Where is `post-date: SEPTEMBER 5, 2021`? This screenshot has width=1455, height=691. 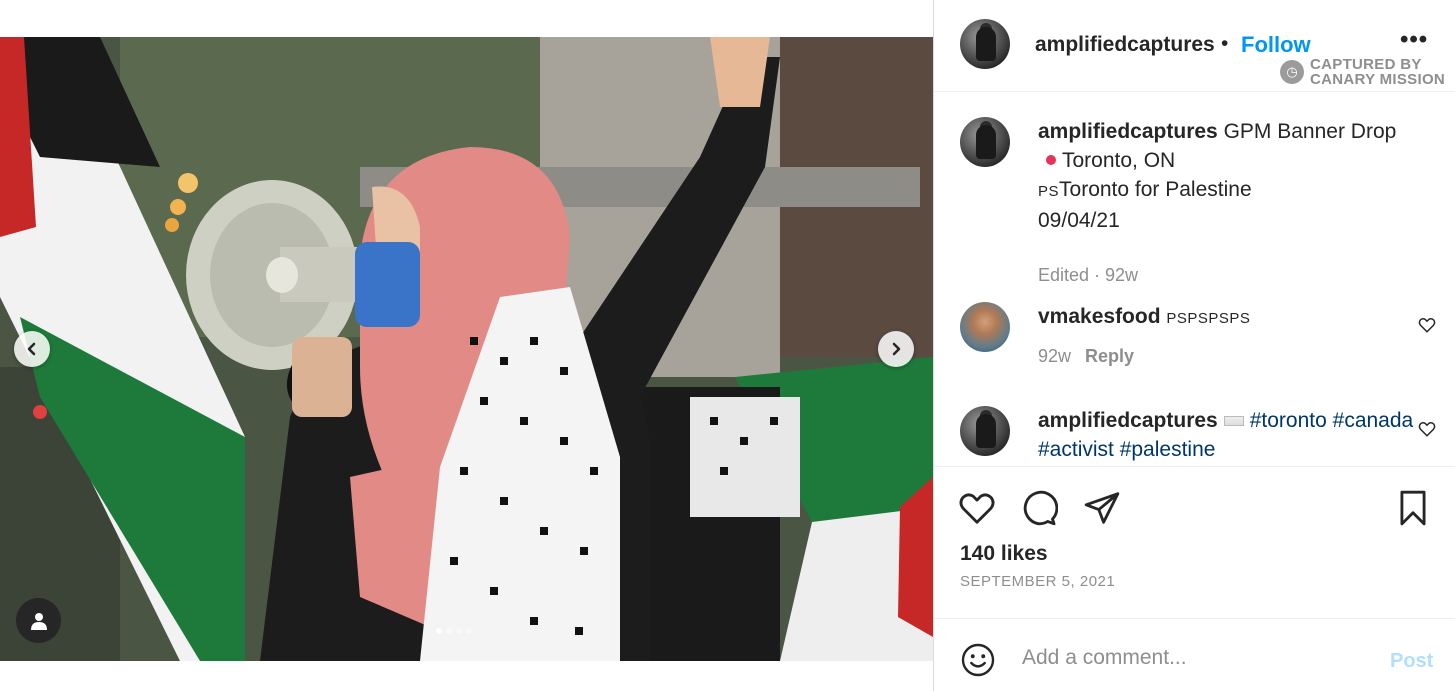 post-date: SEPTEMBER 5, 2021 is located at coordinates (1037, 581).